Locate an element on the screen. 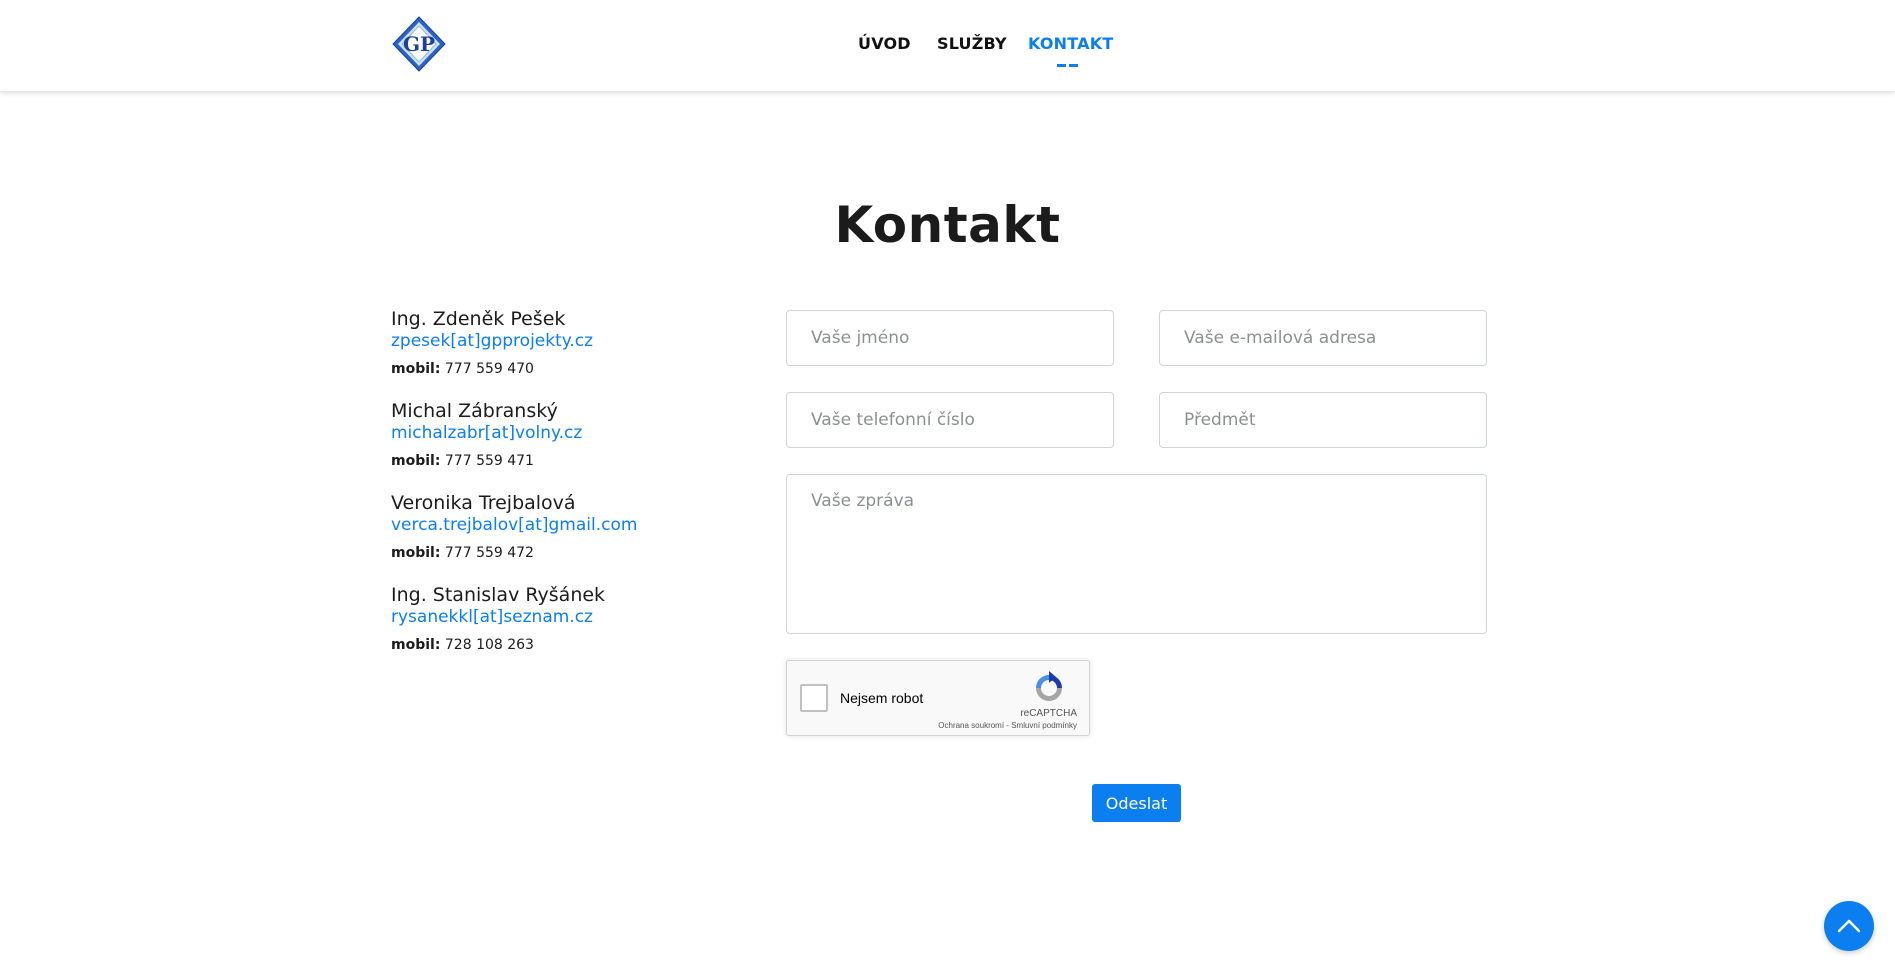 The width and height of the screenshot is (1895, 962). submit-button: Odeslat is located at coordinates (1136, 803).